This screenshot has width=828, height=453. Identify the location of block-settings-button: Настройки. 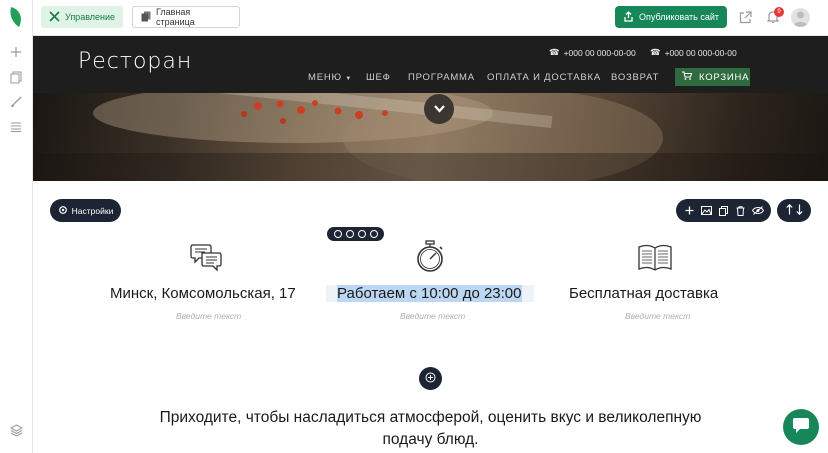
(85, 210).